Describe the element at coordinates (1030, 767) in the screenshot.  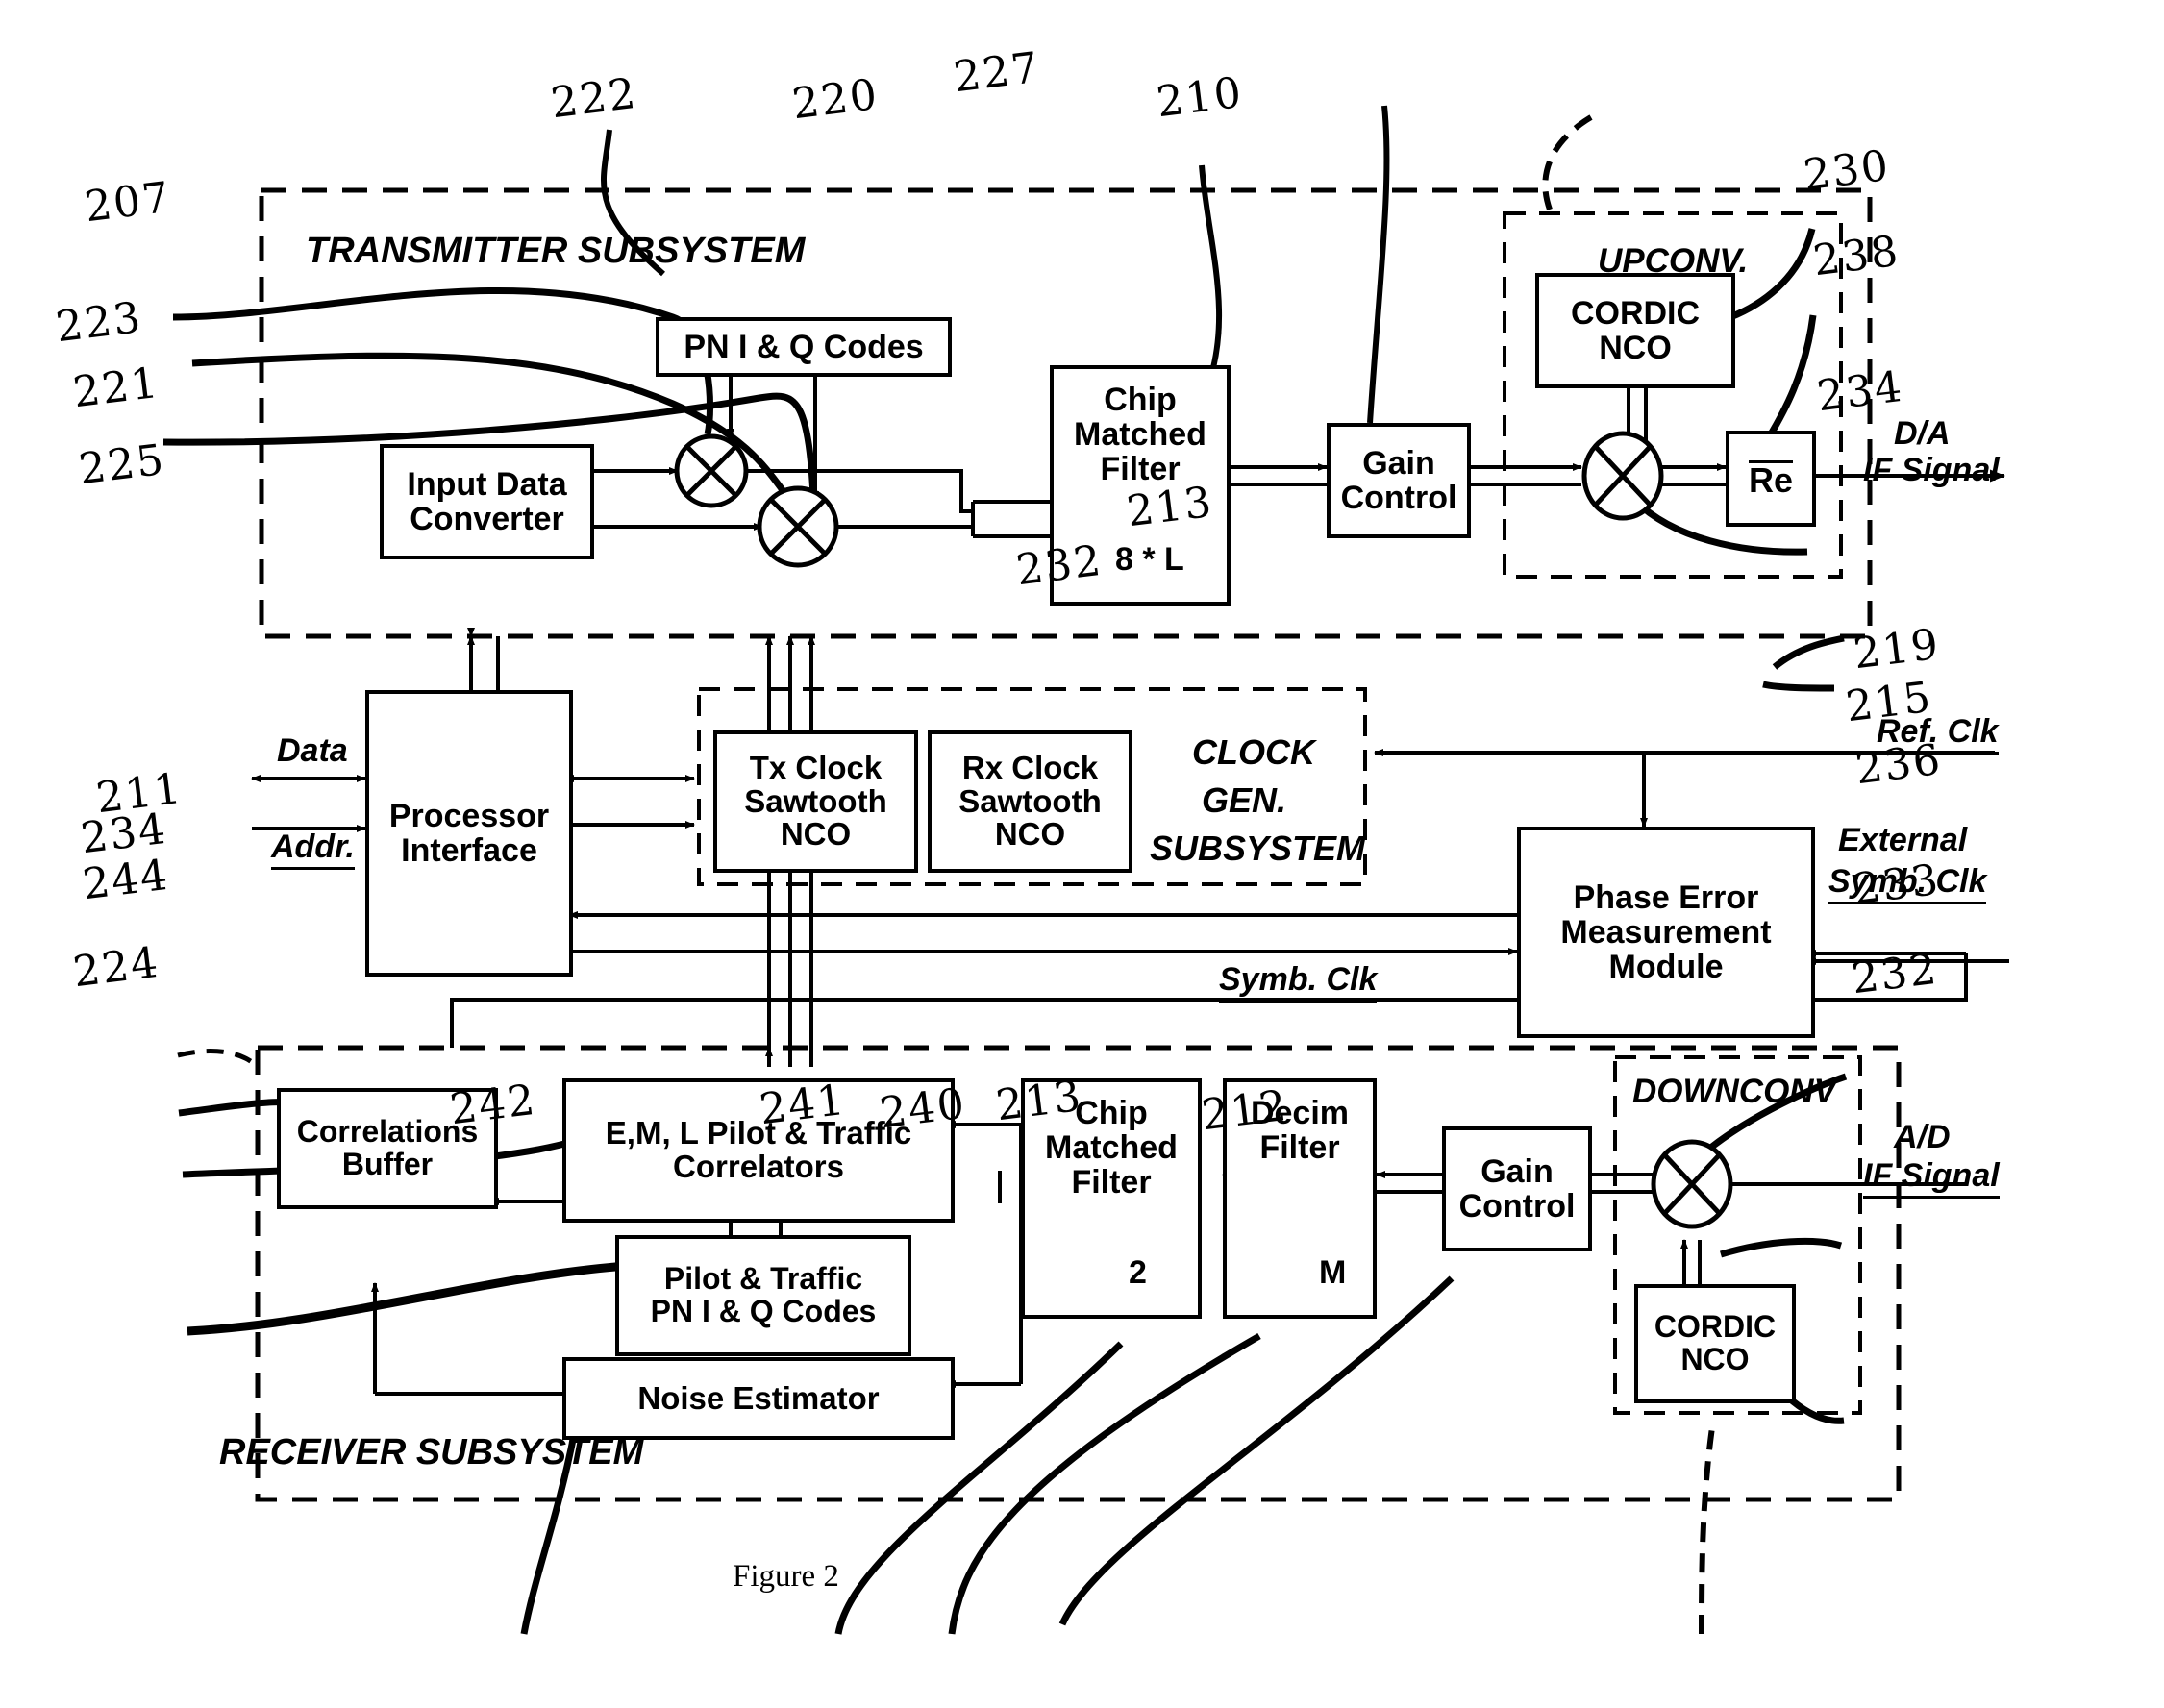
I see `rx-clock-nco-line1: Rx Clock` at that location.